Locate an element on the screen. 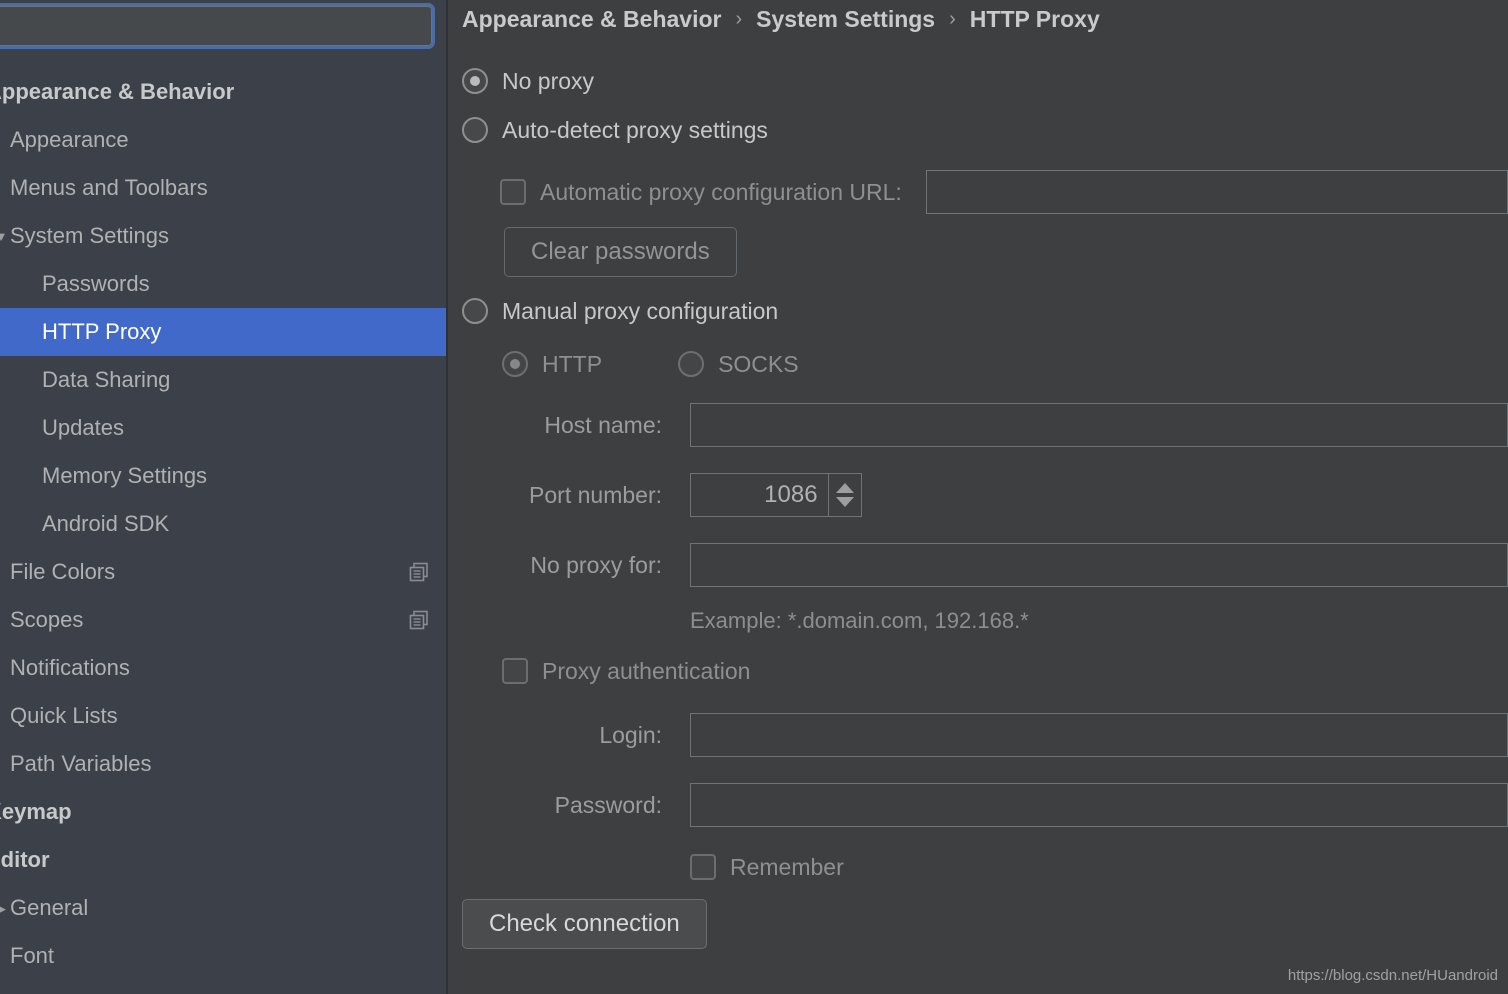 The image size is (1508, 994). no-proxy-label: No proxy is located at coordinates (548, 80).